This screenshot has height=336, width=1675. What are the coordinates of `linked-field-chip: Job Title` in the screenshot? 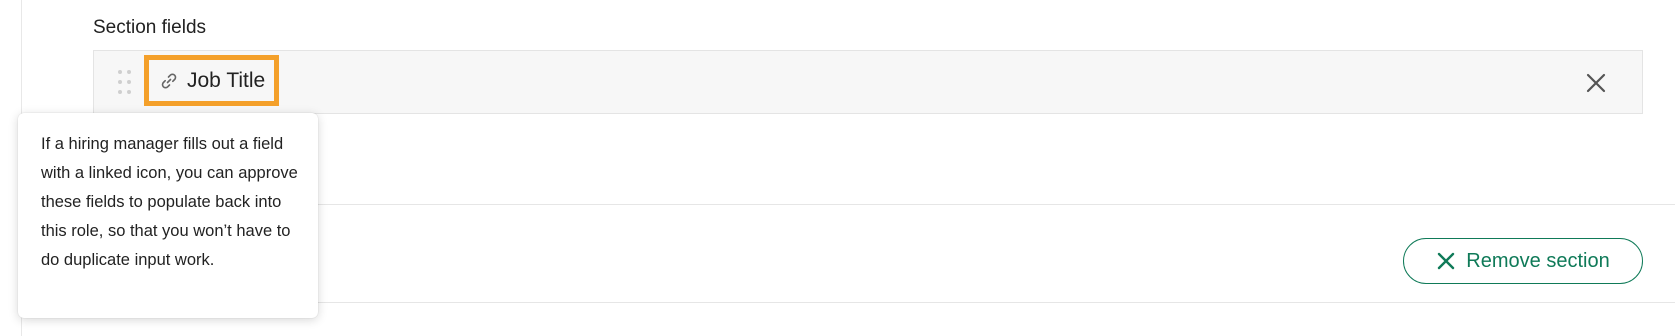 It's located at (211, 80).